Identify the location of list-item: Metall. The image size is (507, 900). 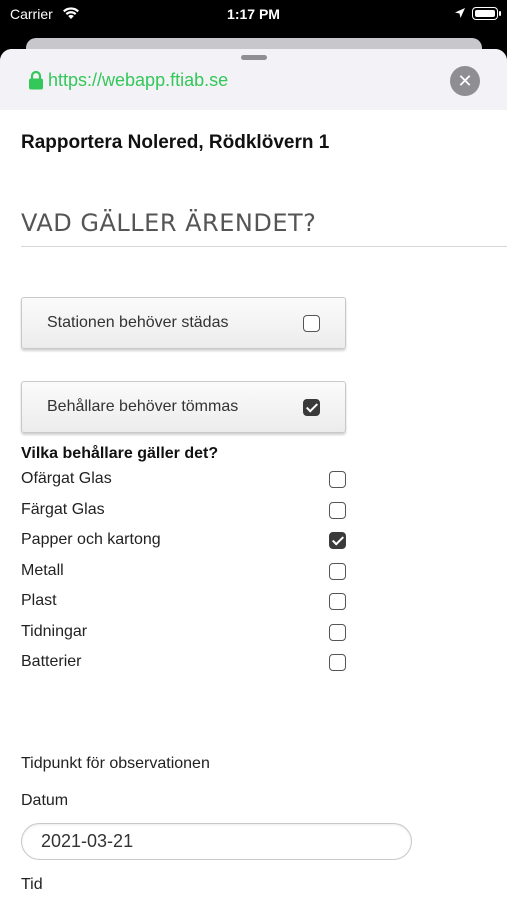
(186, 575).